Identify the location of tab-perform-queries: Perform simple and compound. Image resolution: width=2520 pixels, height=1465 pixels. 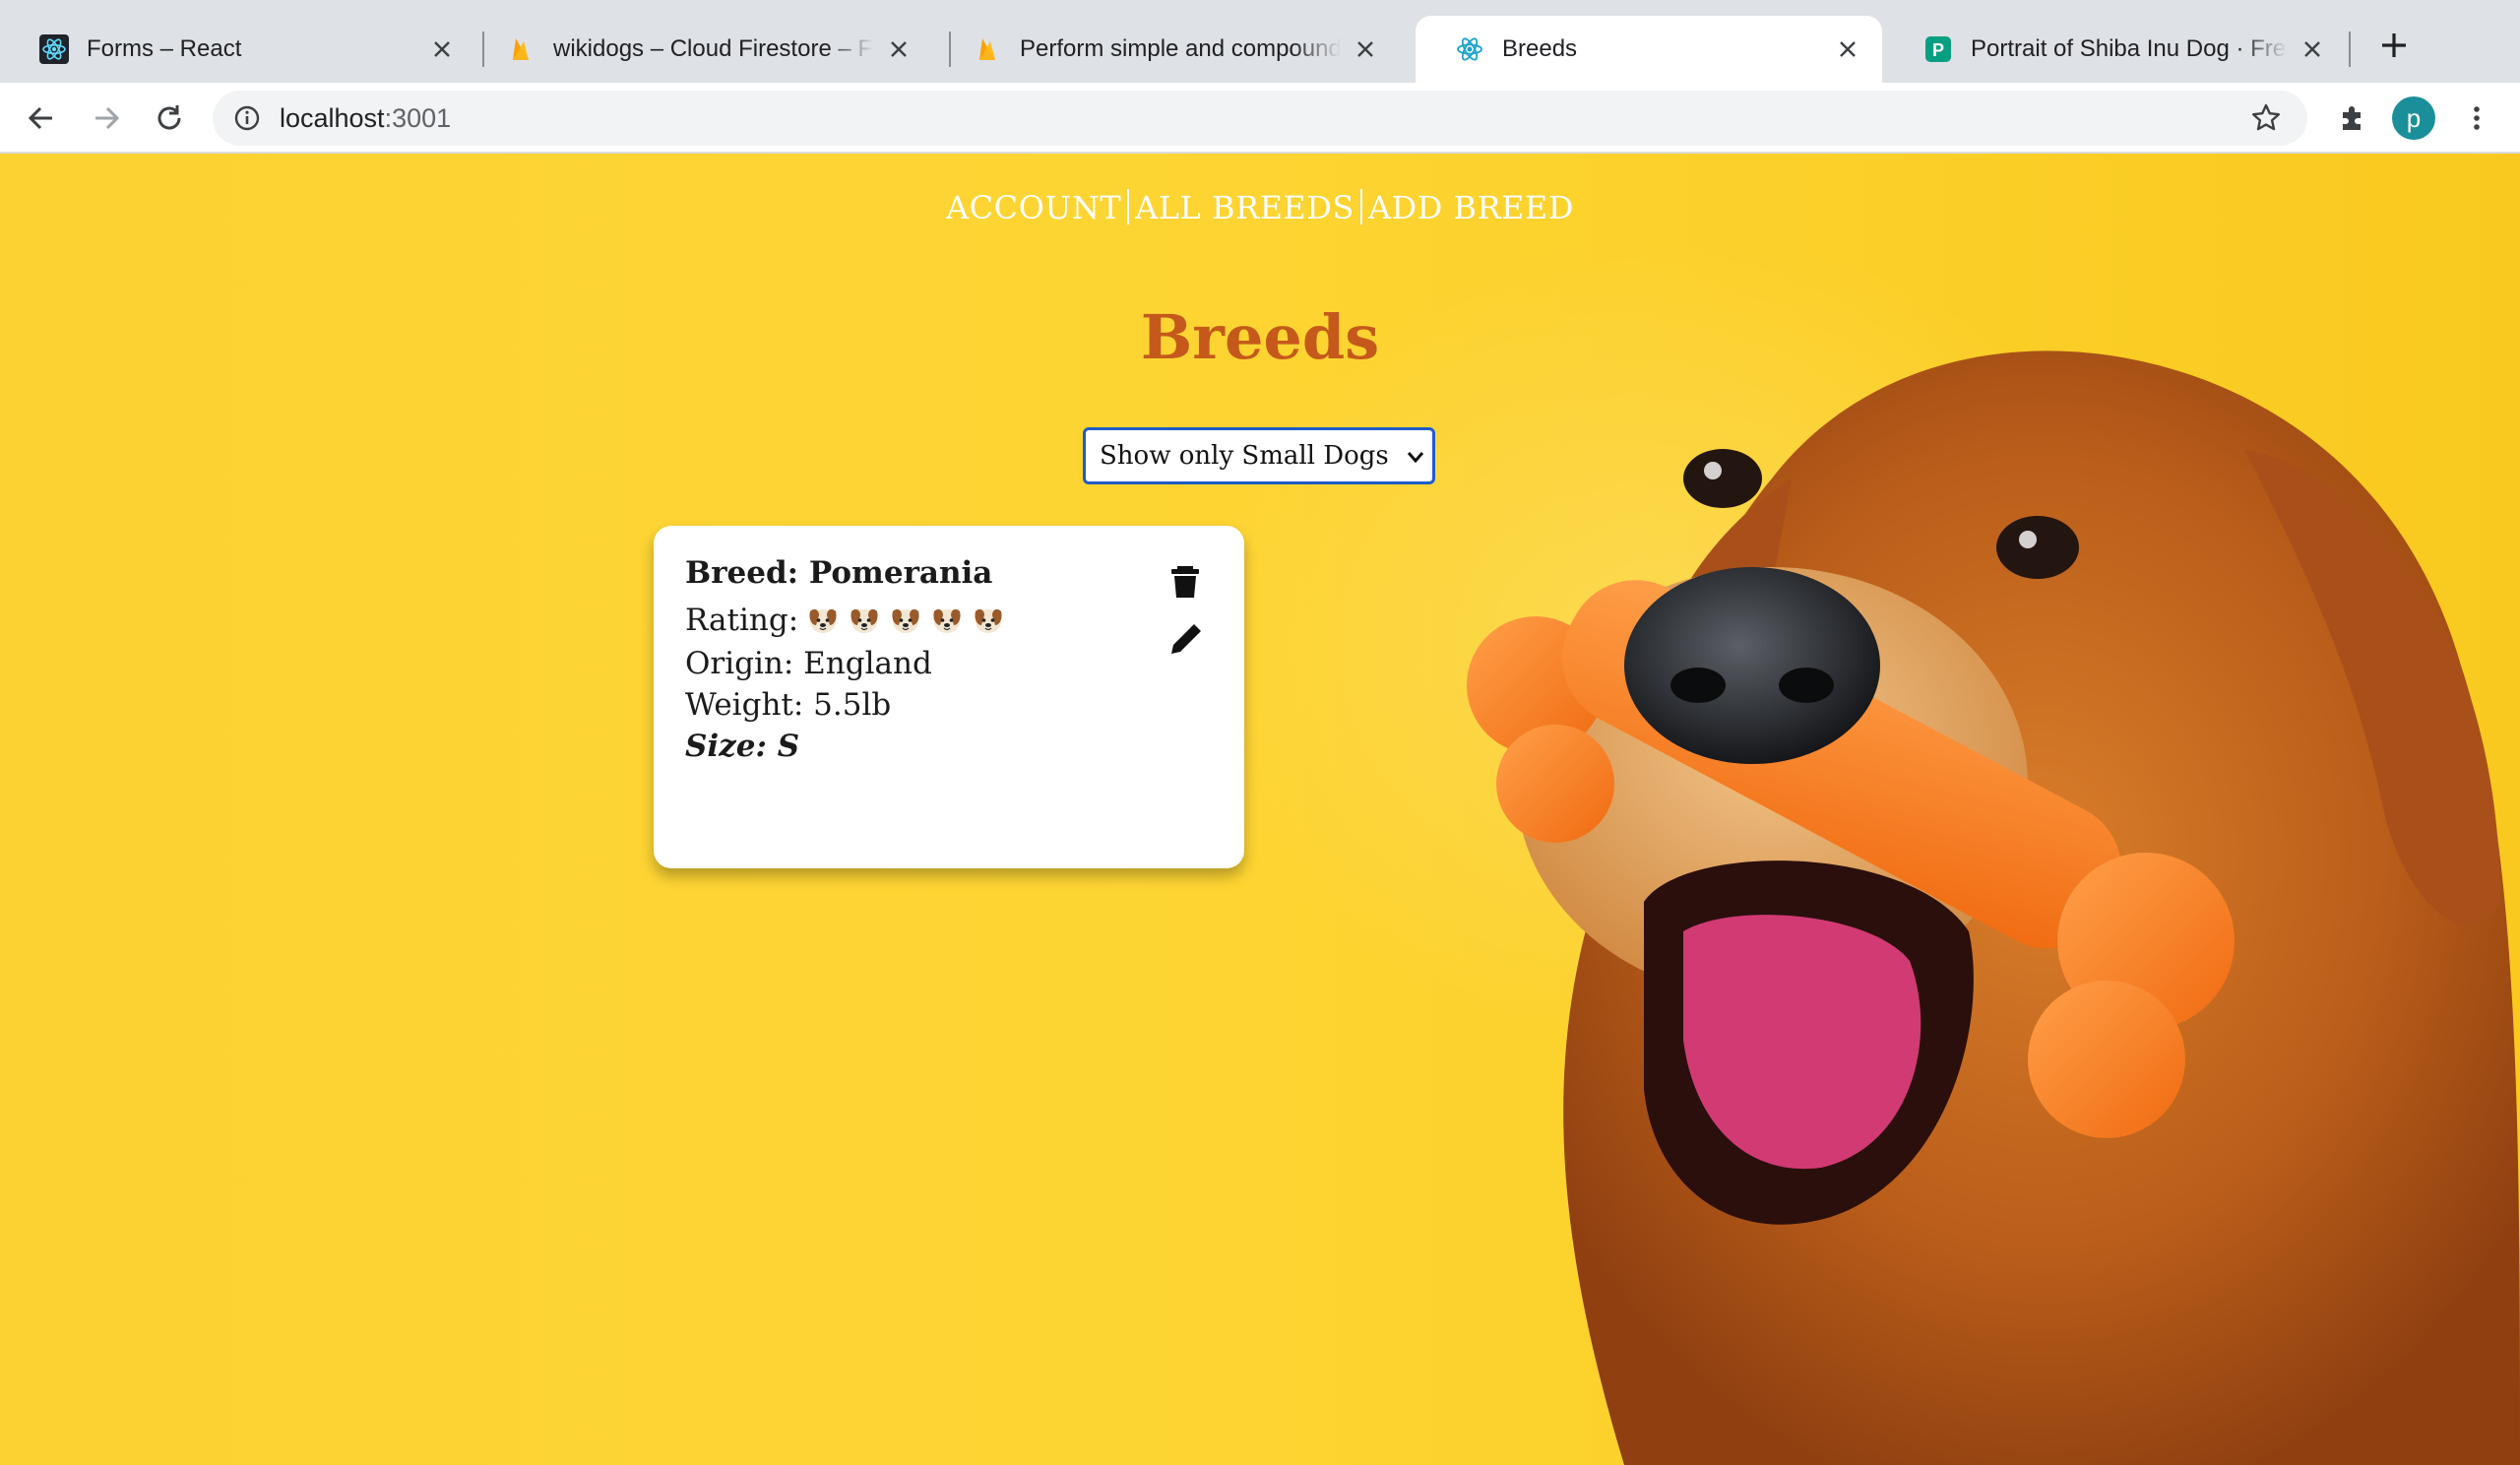
(1166, 49).